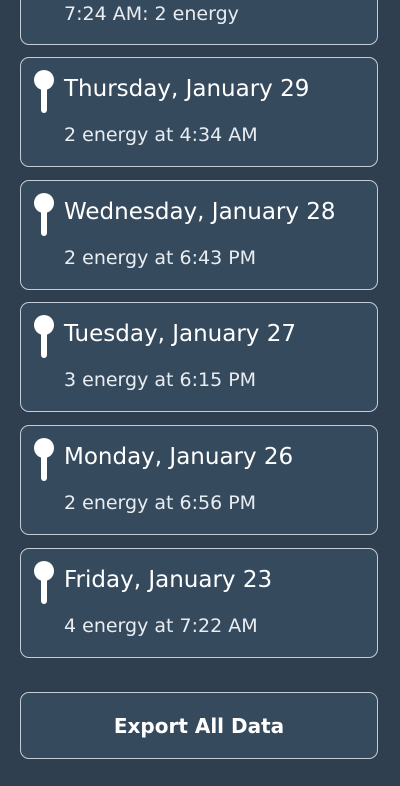 The image size is (400, 786). Describe the element at coordinates (180, 334) in the screenshot. I see `entry-date: Tuesday, January 27` at that location.